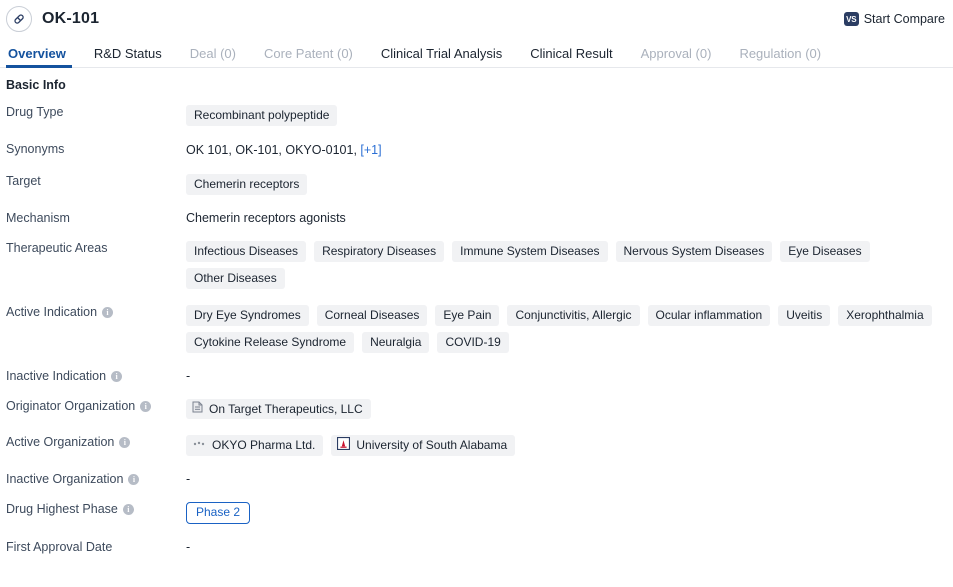 The width and height of the screenshot is (953, 587). I want to click on label-text: Active Indication, so click(52, 312).